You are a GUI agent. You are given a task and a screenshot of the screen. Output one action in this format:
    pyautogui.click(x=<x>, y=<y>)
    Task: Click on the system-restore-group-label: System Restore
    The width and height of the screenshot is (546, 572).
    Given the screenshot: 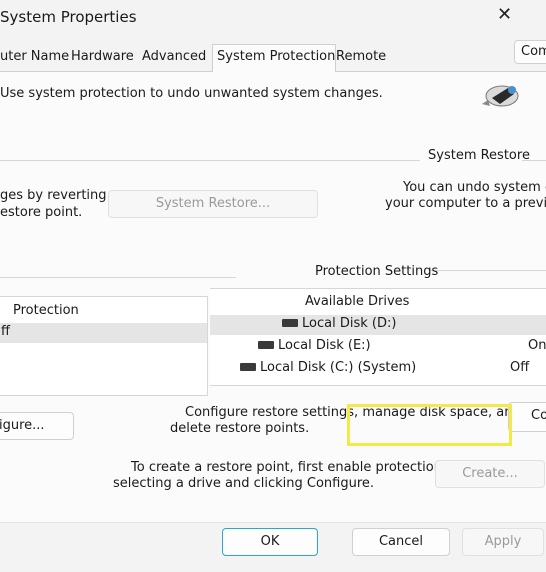 What is the action you would take?
    pyautogui.click(x=479, y=155)
    